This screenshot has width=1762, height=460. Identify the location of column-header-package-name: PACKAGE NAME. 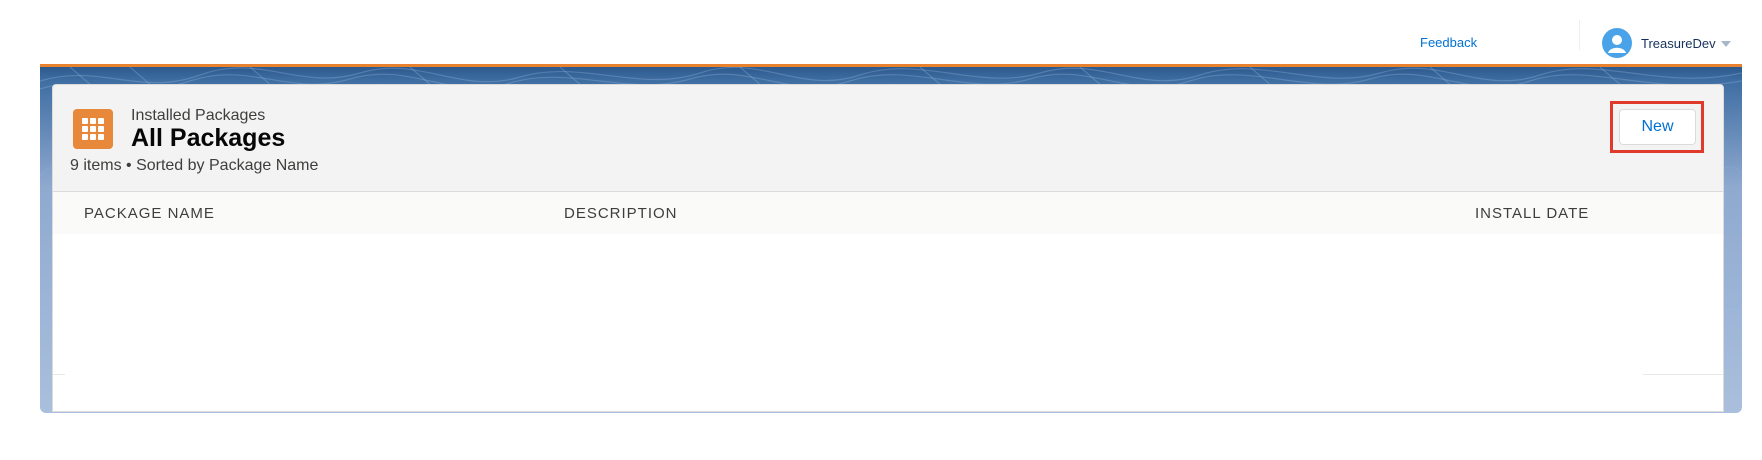
(149, 213).